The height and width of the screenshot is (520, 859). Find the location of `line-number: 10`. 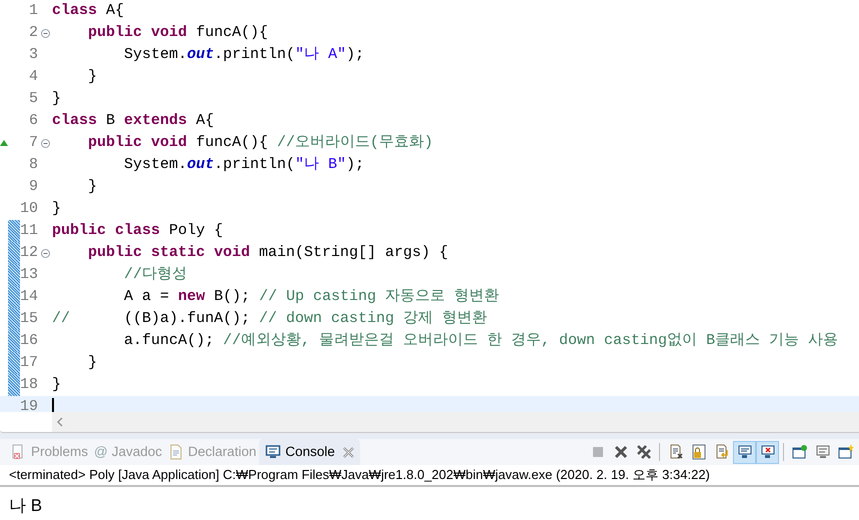

line-number: 10 is located at coordinates (29, 209).